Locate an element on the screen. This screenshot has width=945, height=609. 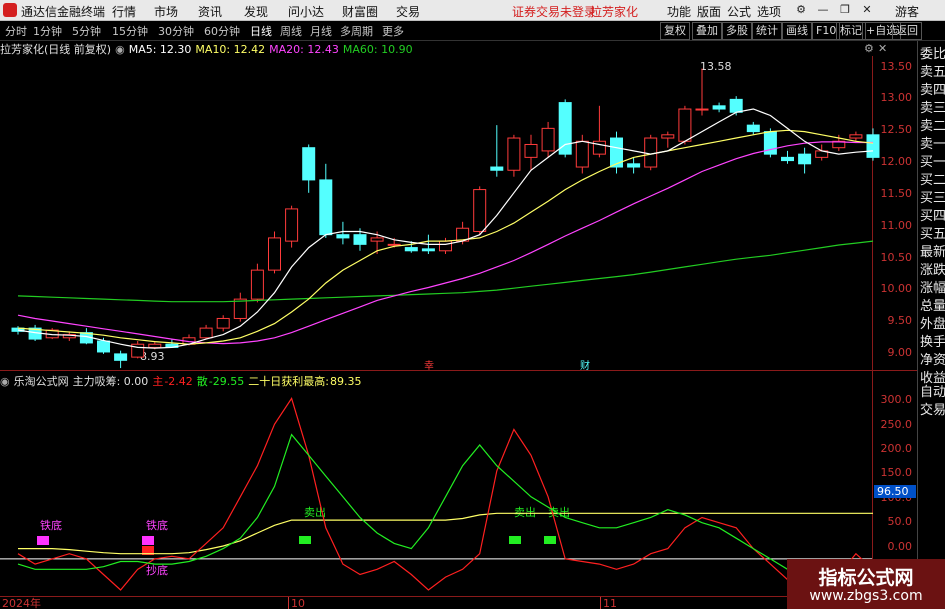
panel-change: 涨跌 is located at coordinates (932, 271).